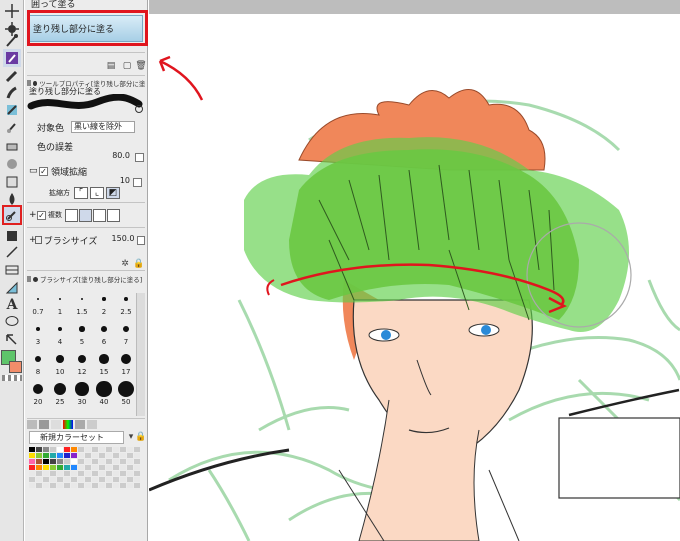 This screenshot has height=541, width=680. I want to click on color-tab-slider, so click(44, 424).